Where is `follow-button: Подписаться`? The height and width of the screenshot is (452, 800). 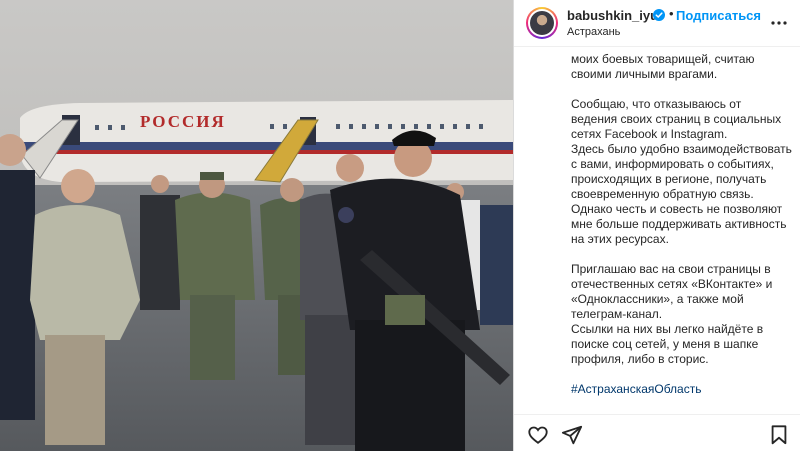 follow-button: Подписаться is located at coordinates (718, 15).